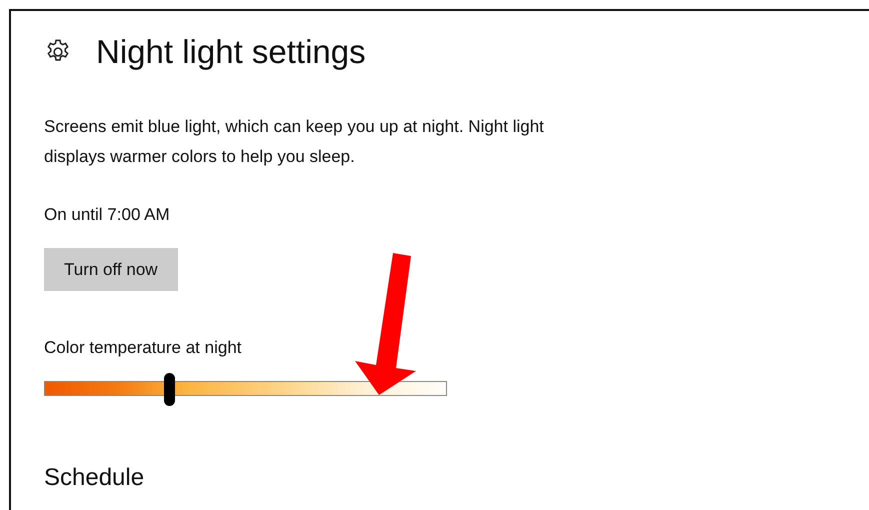  I want to click on slider-label: Color temperature at night, so click(143, 348).